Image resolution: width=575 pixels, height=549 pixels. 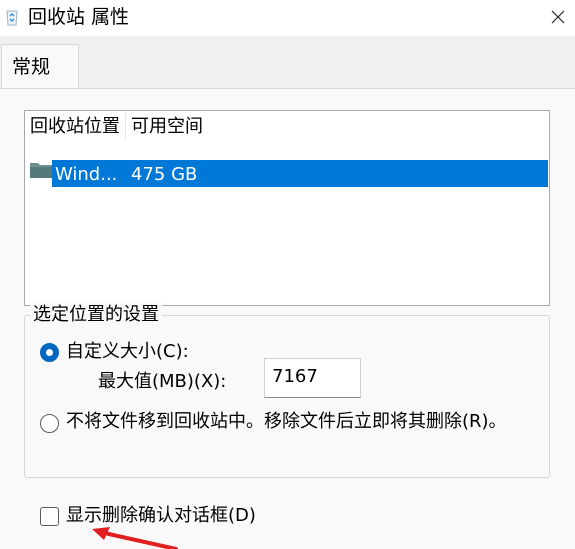 I want to click on tab-general: 常规, so click(x=40, y=67).